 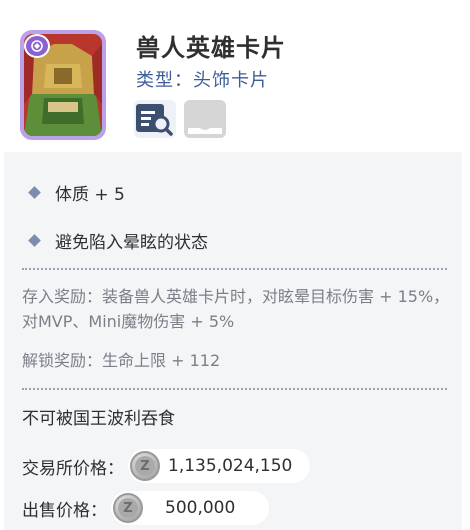 What do you see at coordinates (205, 119) in the screenshot?
I see `wardrobe-icon` at bounding box center [205, 119].